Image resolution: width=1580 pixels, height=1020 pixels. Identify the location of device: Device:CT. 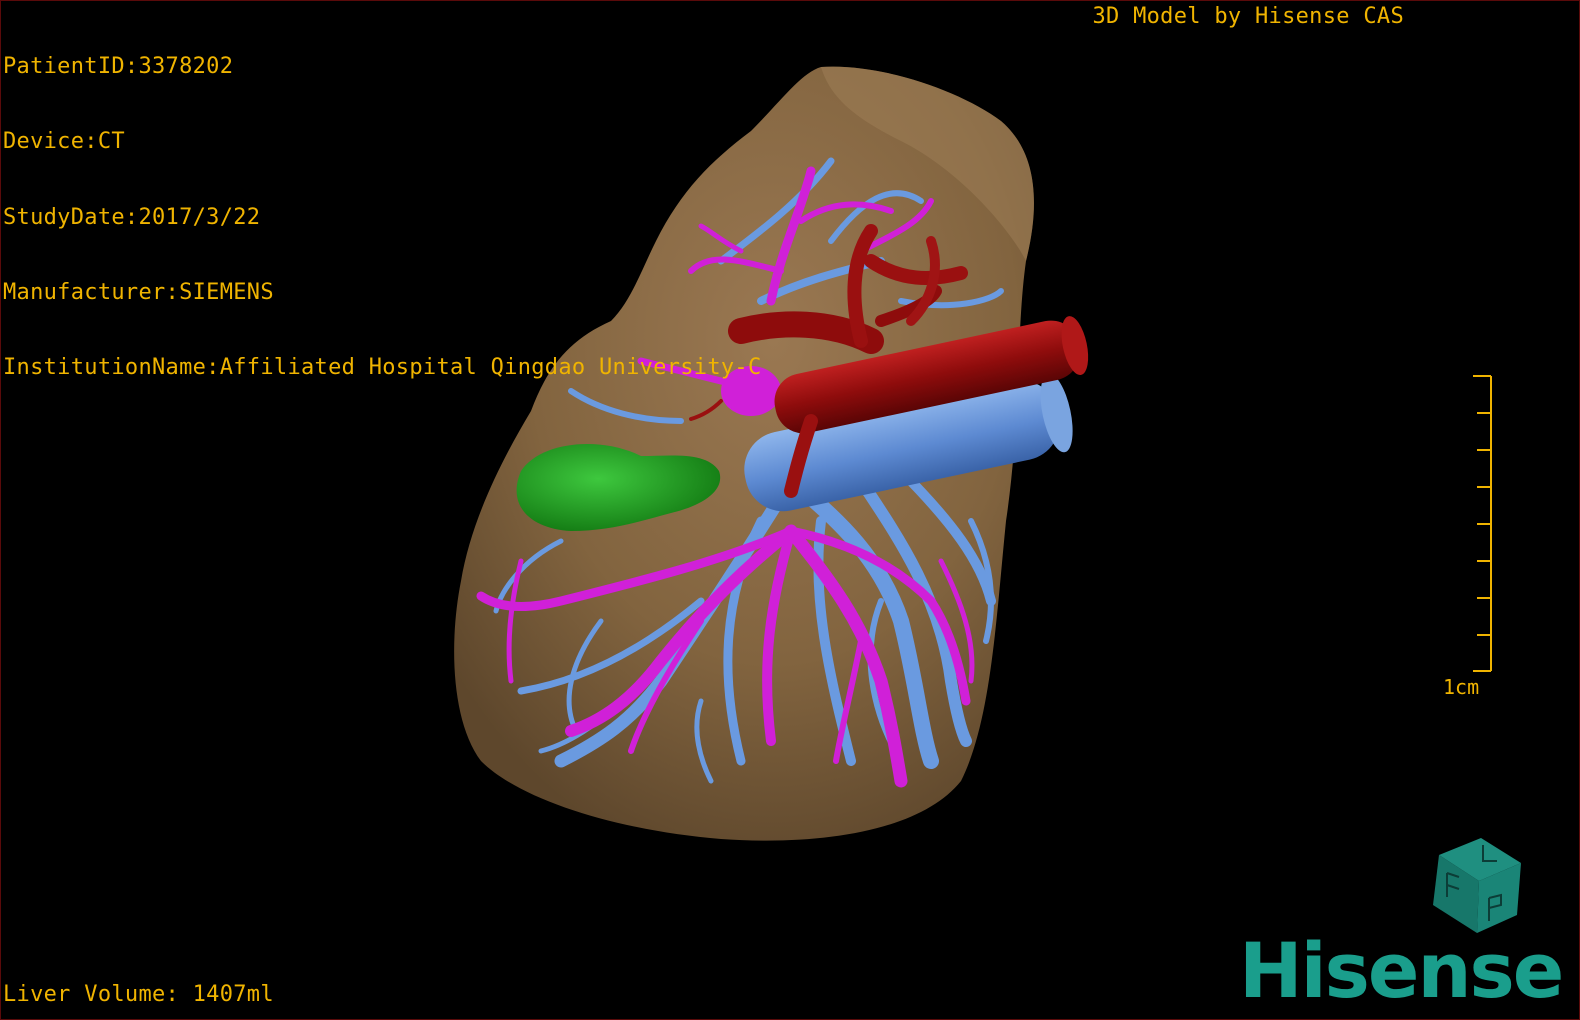
(64, 142).